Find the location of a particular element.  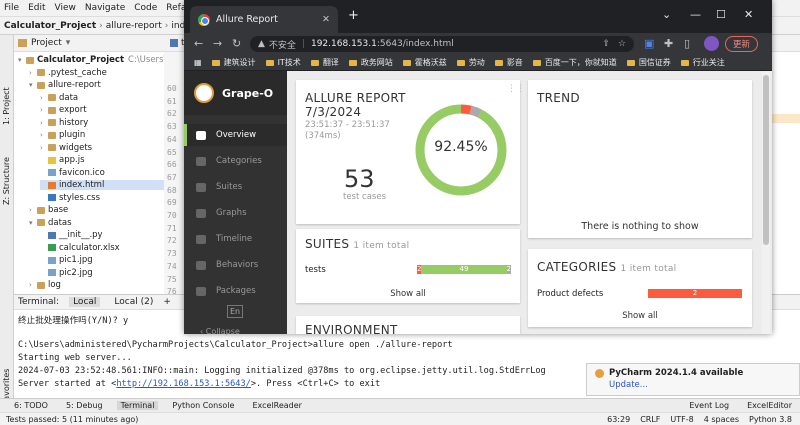

crumb-folder: allure-report is located at coordinates (134, 26).